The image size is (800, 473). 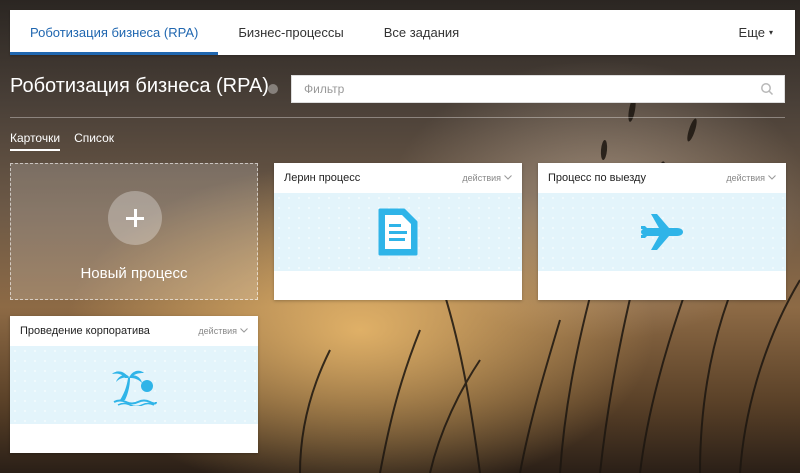 I want to click on new-process-card: Новый процесс, so click(x=134, y=231).